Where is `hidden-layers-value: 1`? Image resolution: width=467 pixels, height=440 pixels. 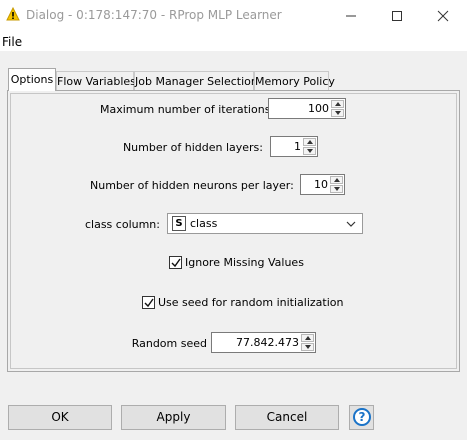
hidden-layers-value: 1 is located at coordinates (297, 146).